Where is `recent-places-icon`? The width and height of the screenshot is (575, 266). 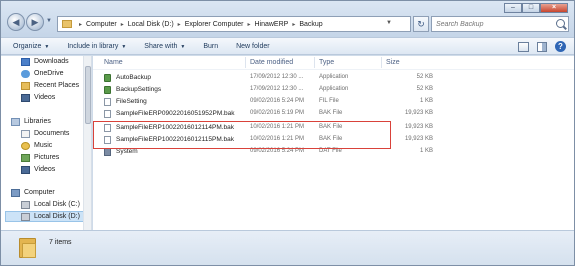 recent-places-icon is located at coordinates (25, 85).